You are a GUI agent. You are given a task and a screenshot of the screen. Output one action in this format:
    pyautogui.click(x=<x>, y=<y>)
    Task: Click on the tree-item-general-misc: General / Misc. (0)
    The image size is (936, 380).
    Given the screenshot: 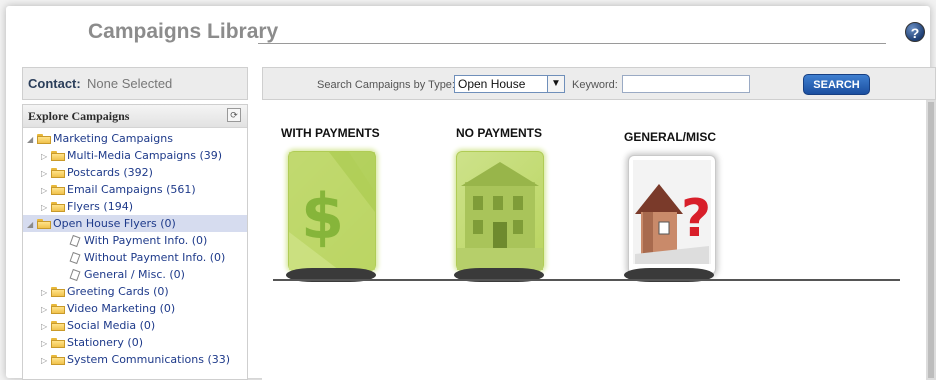 What is the action you would take?
    pyautogui.click(x=127, y=274)
    